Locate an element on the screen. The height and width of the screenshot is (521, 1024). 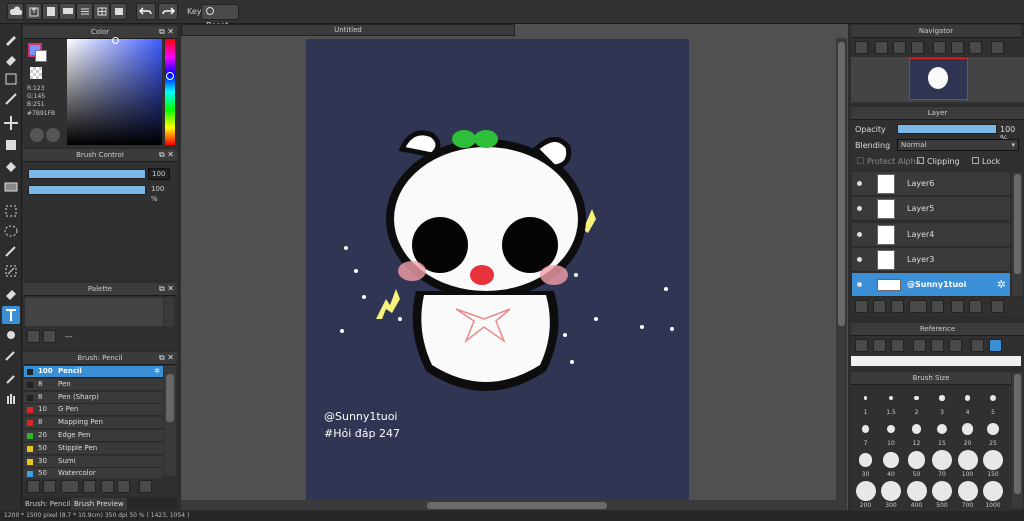
brush-item: 8 Pen is located at coordinates (93, 384).